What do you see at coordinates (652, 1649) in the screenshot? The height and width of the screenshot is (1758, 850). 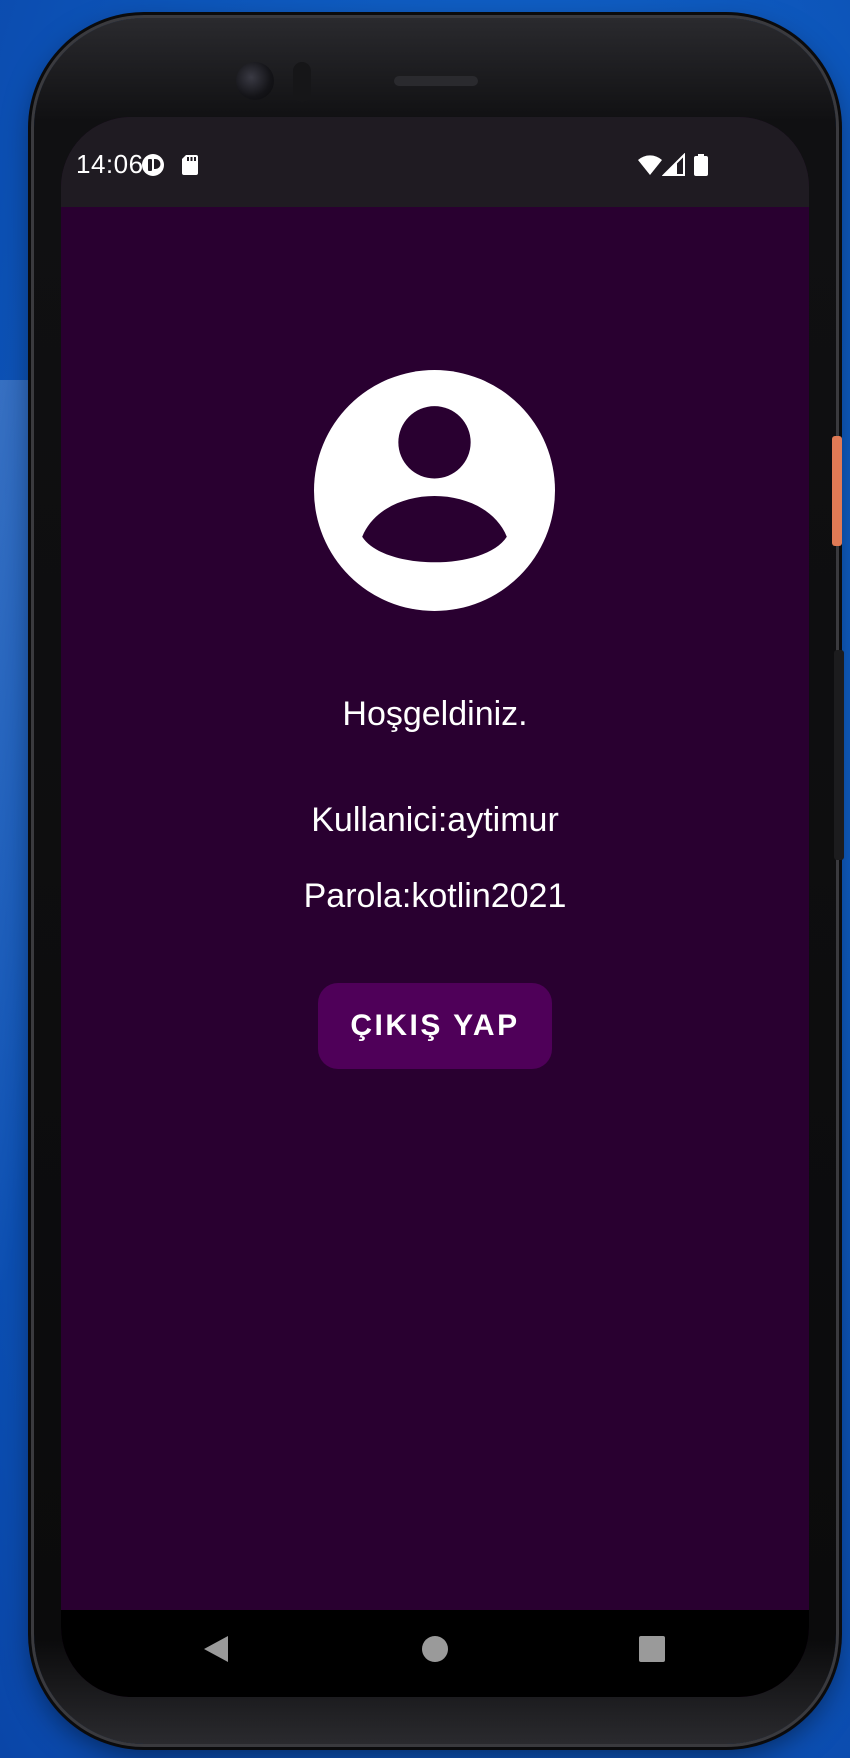 I see `recents-icon` at bounding box center [652, 1649].